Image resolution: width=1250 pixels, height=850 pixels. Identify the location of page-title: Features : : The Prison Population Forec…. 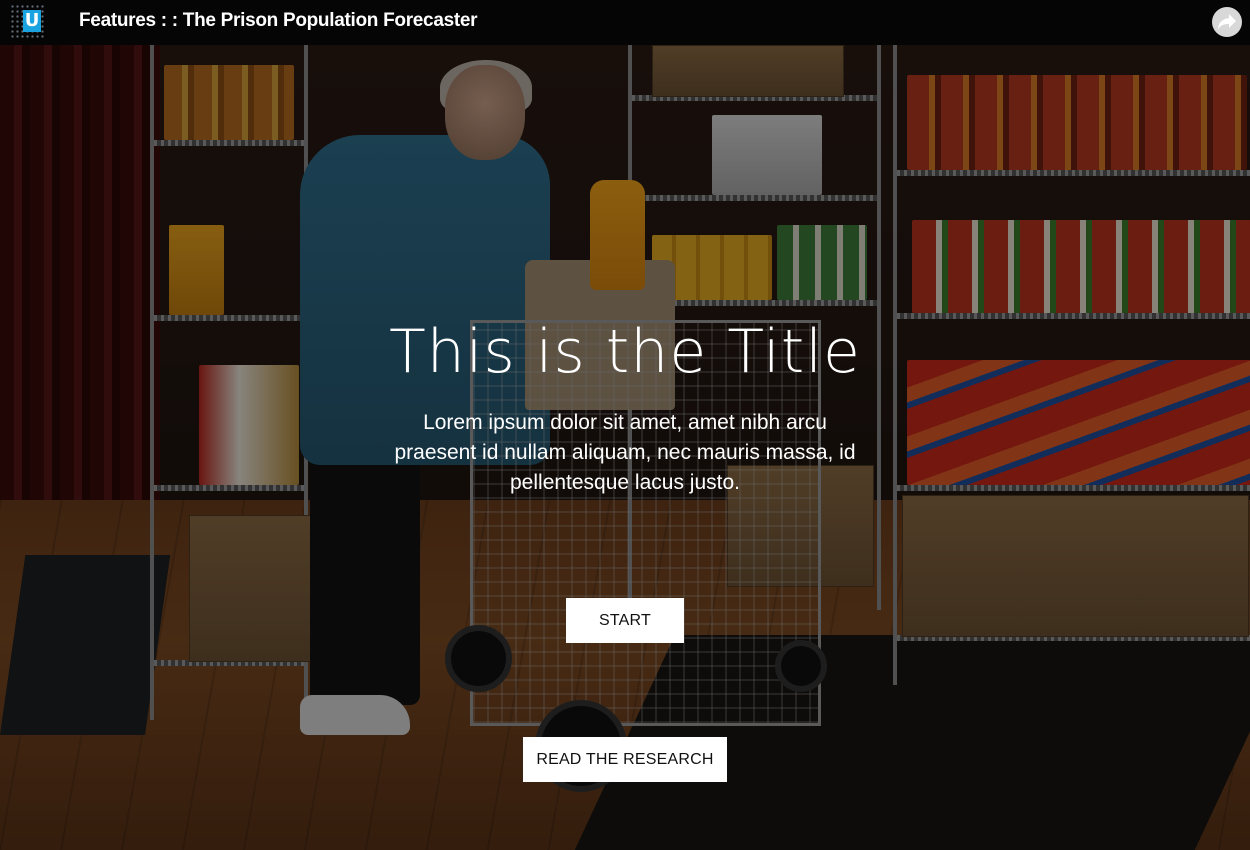
(278, 20).